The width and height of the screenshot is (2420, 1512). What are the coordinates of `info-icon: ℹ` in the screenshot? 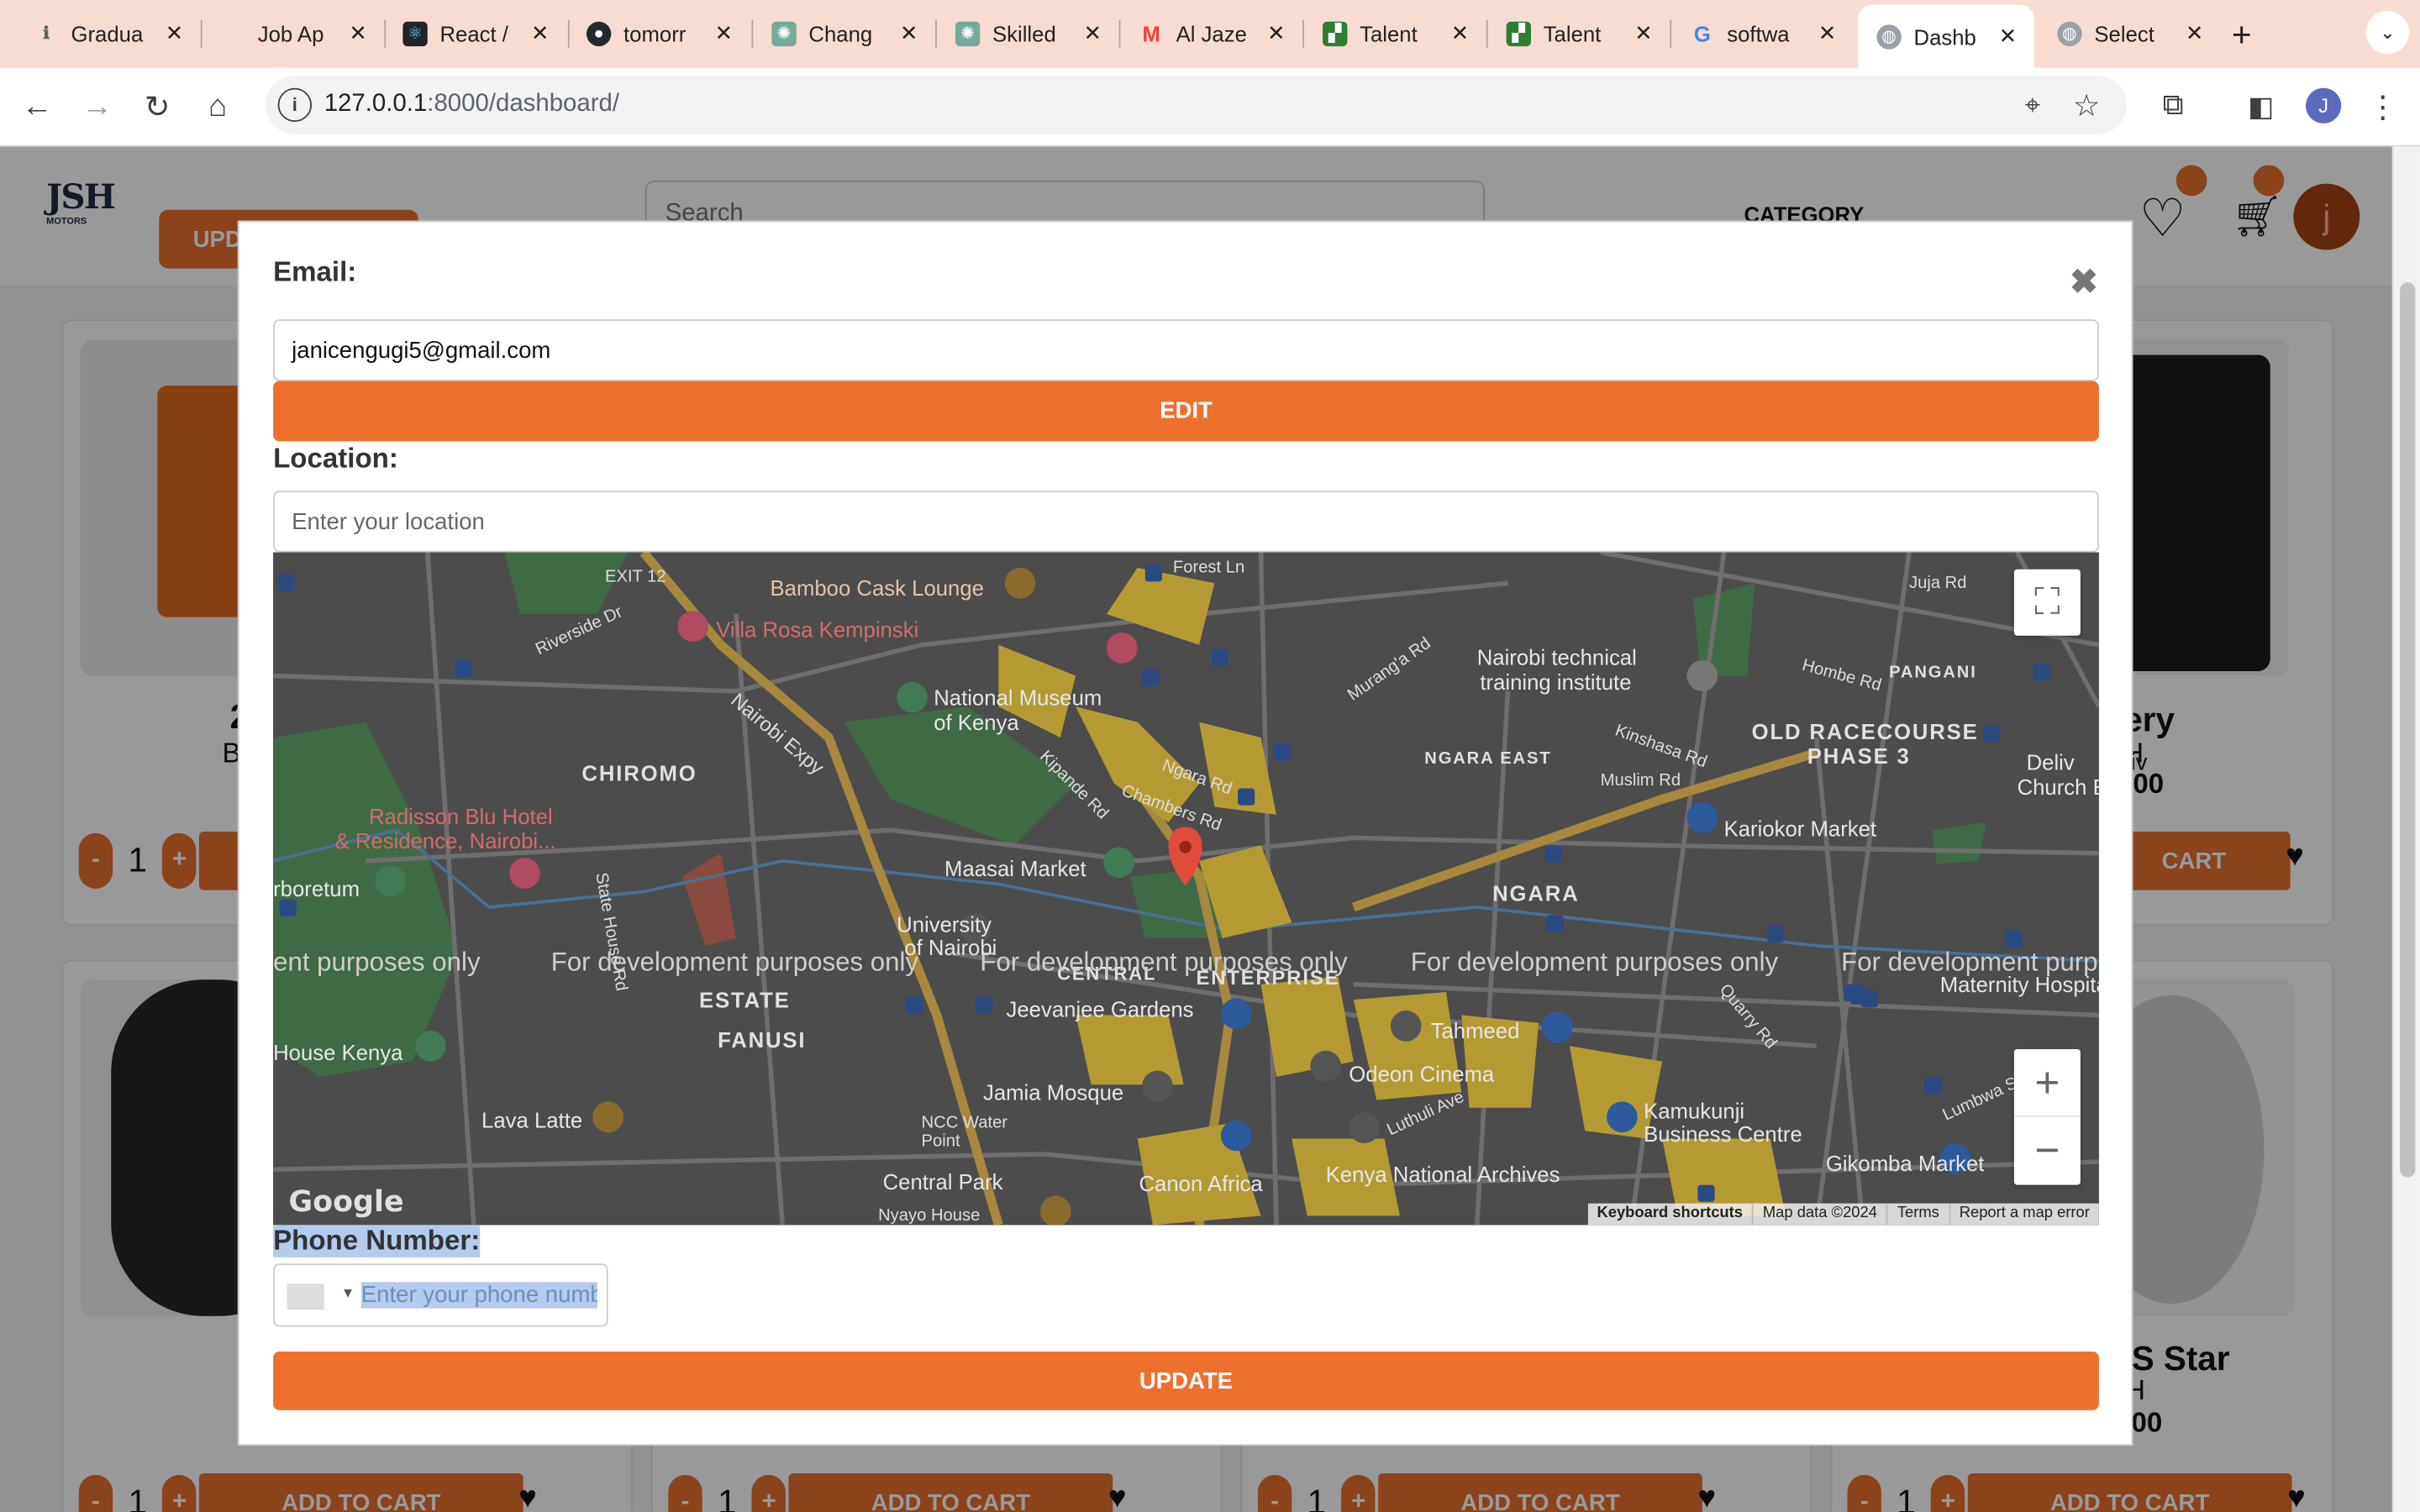 It's located at (46, 34).